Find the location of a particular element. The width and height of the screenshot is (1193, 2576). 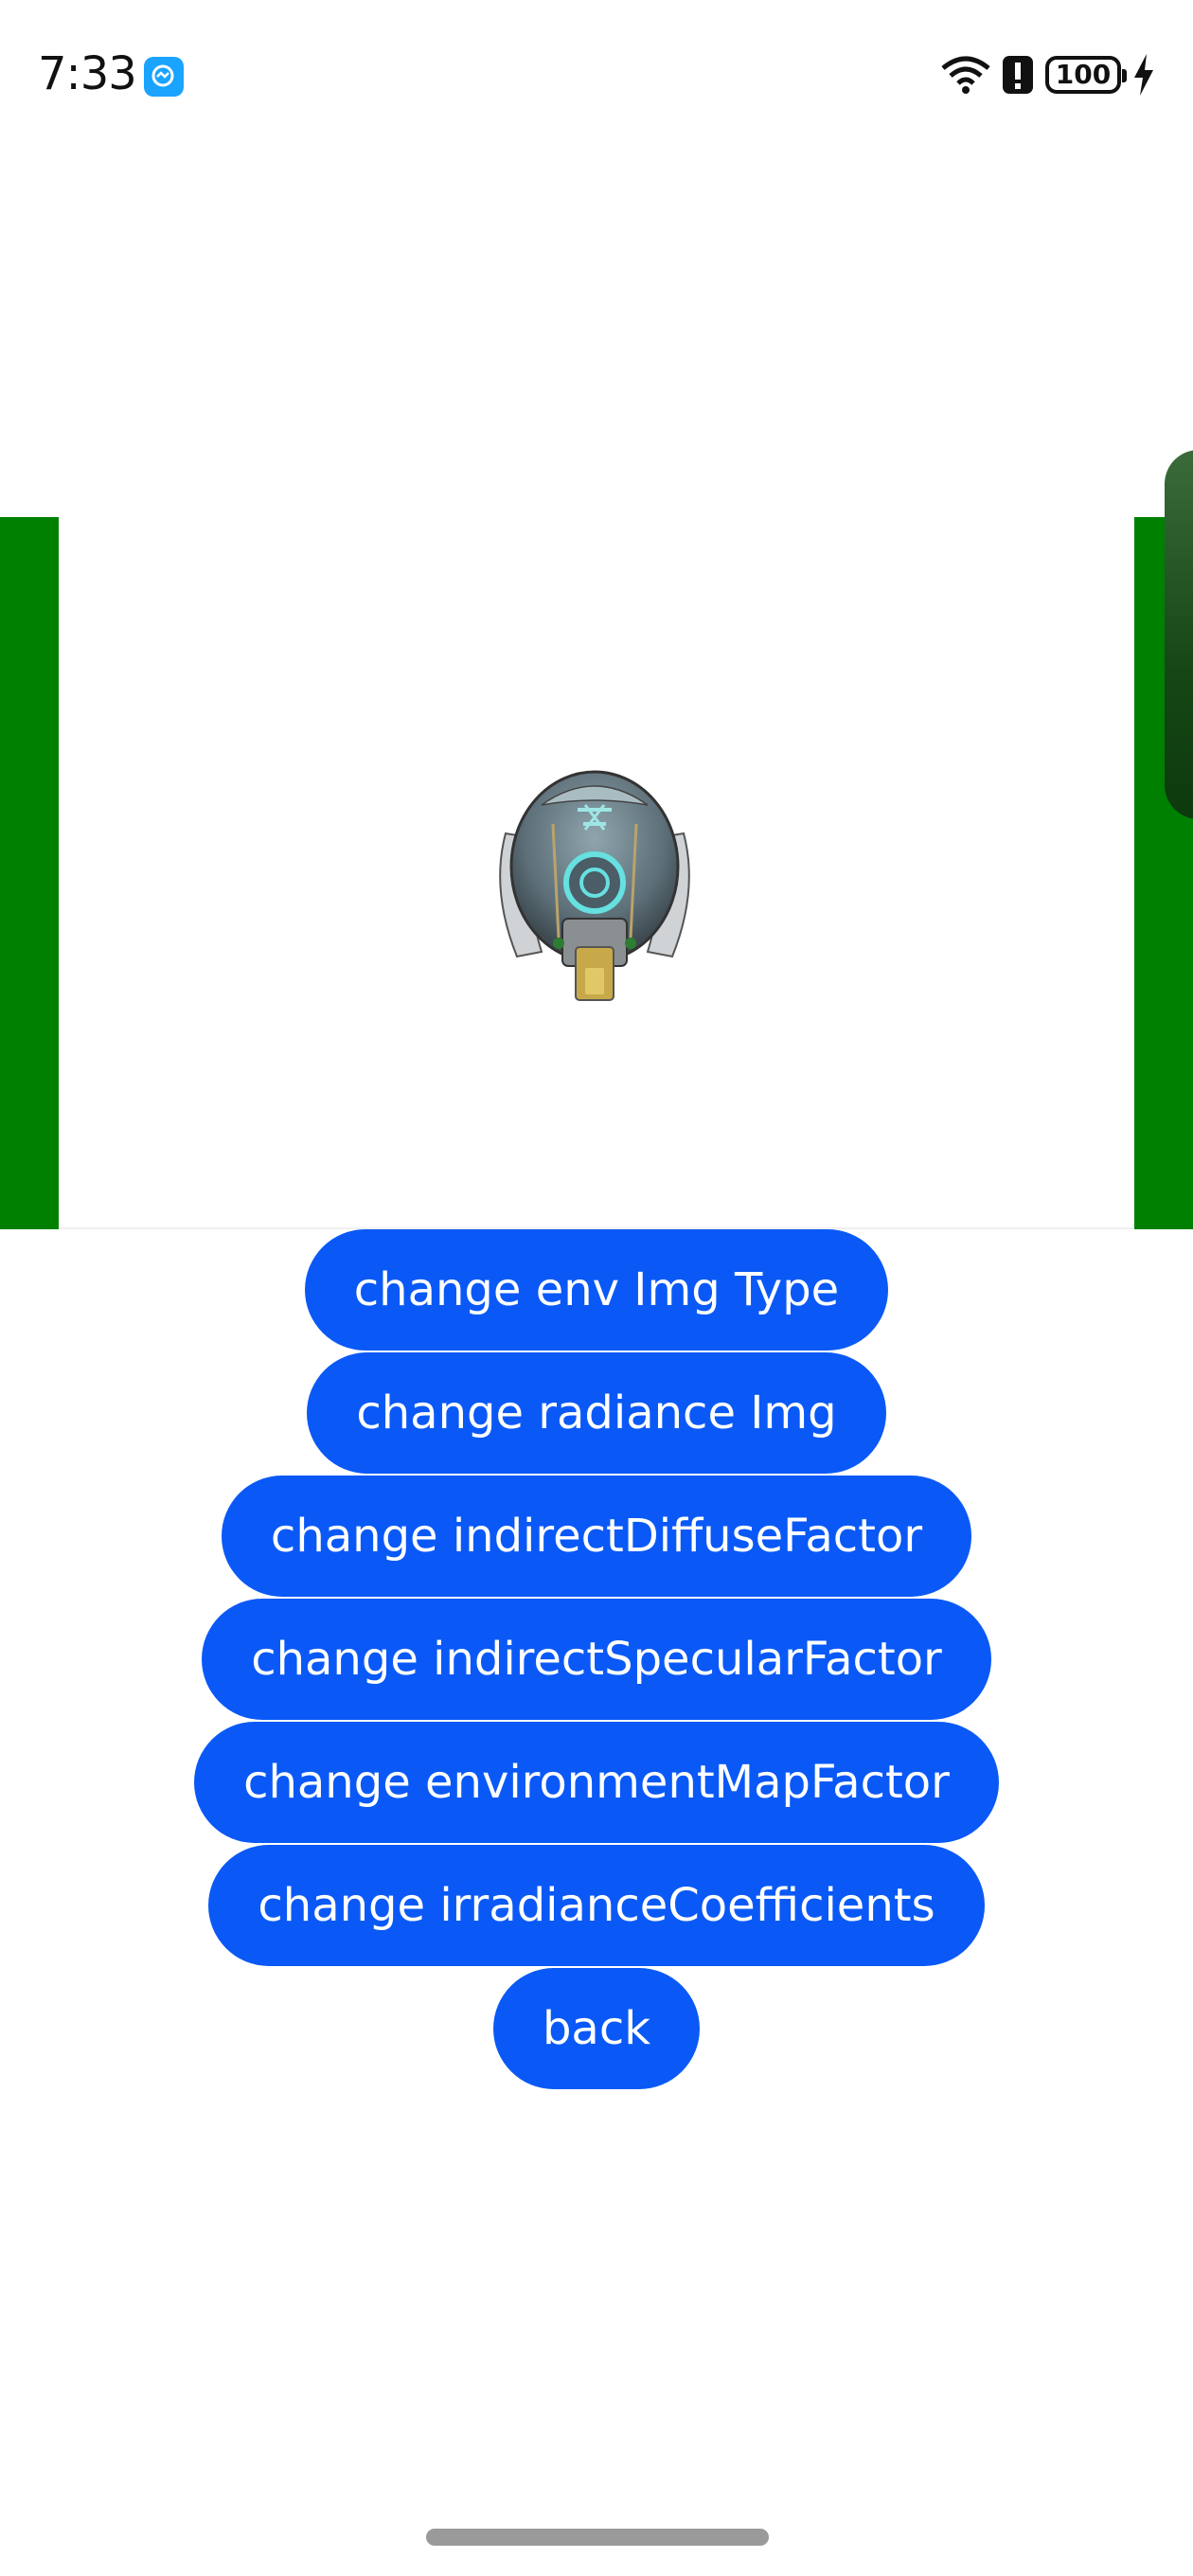

status-right-group: 100 is located at coordinates (1048, 74).